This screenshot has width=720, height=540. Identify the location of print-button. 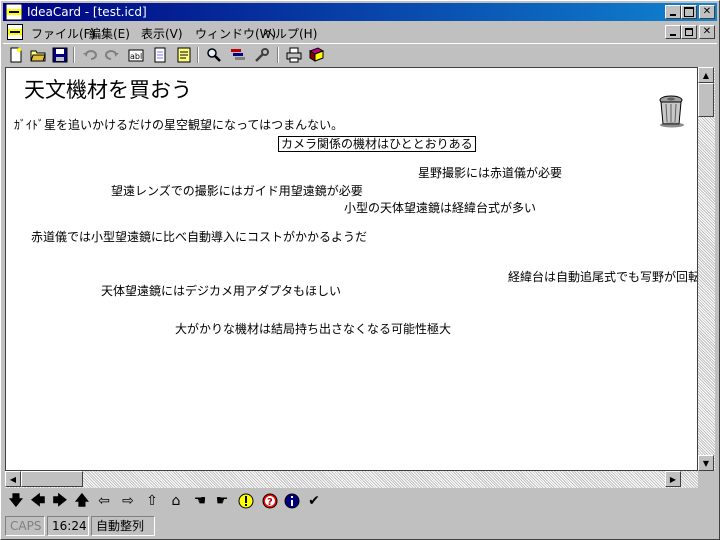
(294, 55).